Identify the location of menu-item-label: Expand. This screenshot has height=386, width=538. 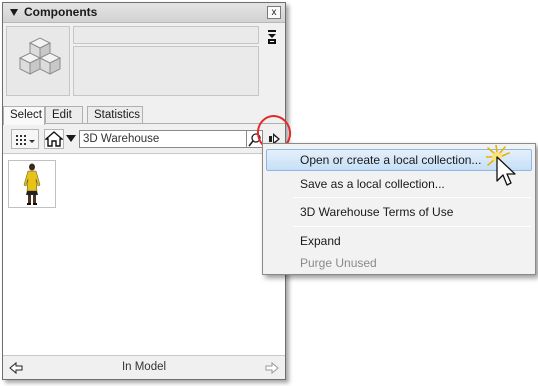
(320, 241).